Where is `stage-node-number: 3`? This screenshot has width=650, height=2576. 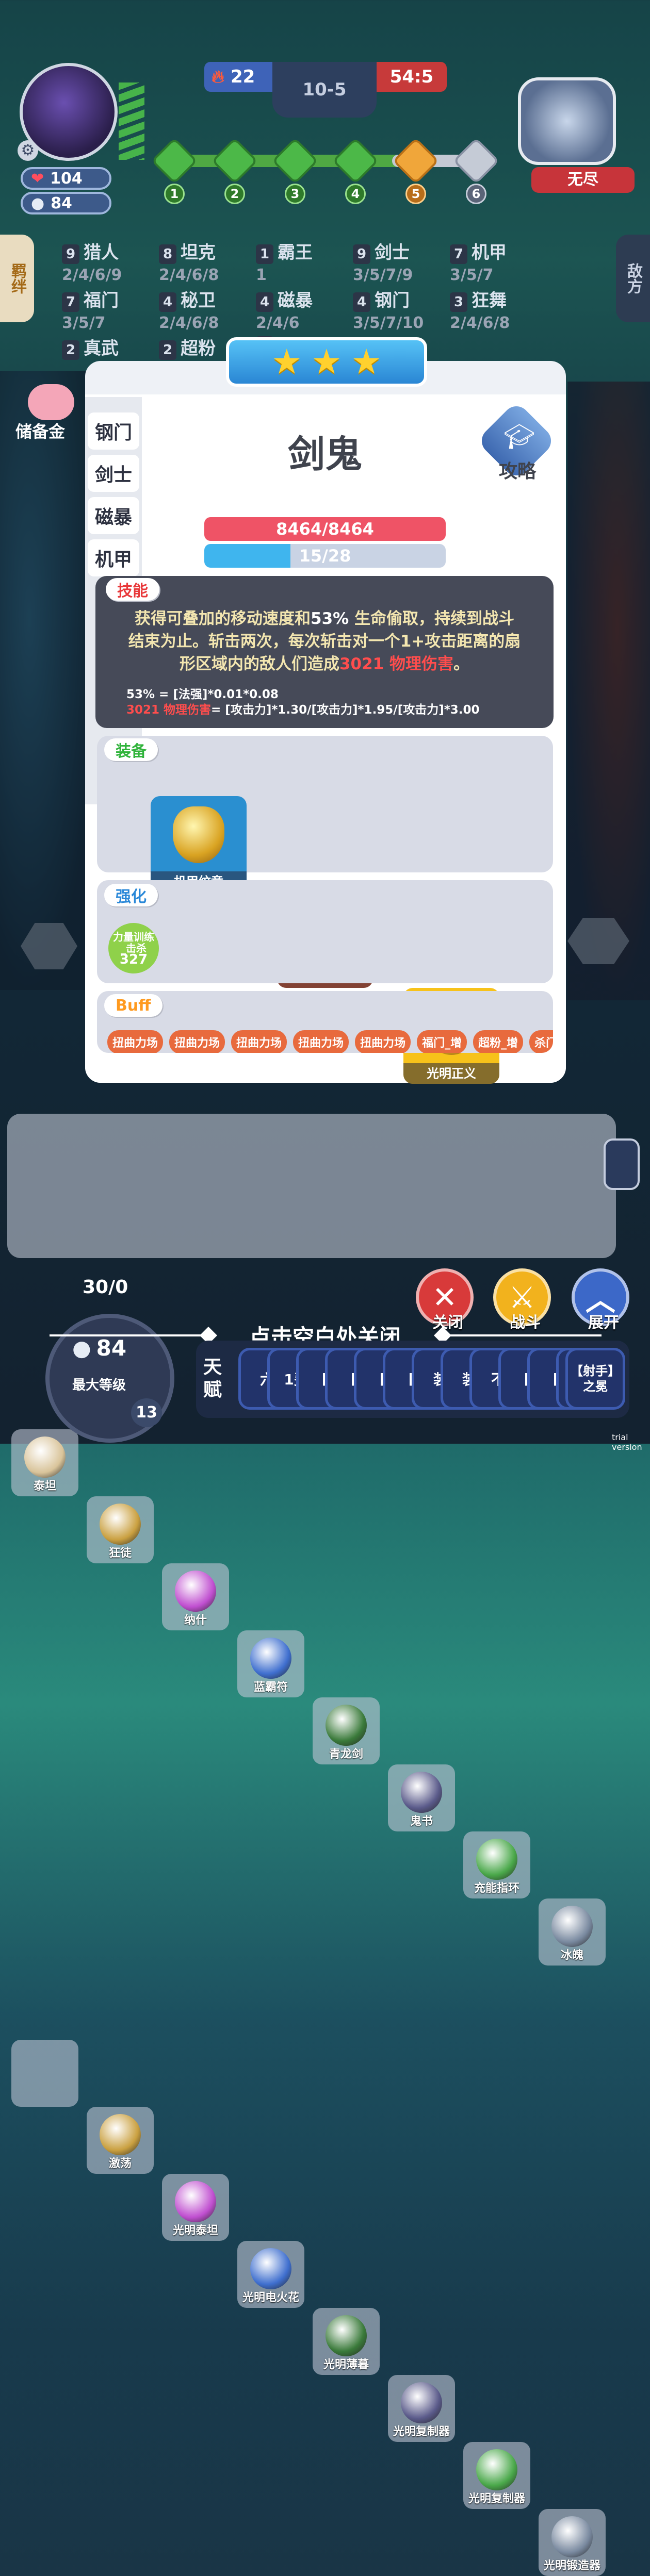
stage-node-number: 3 is located at coordinates (295, 194).